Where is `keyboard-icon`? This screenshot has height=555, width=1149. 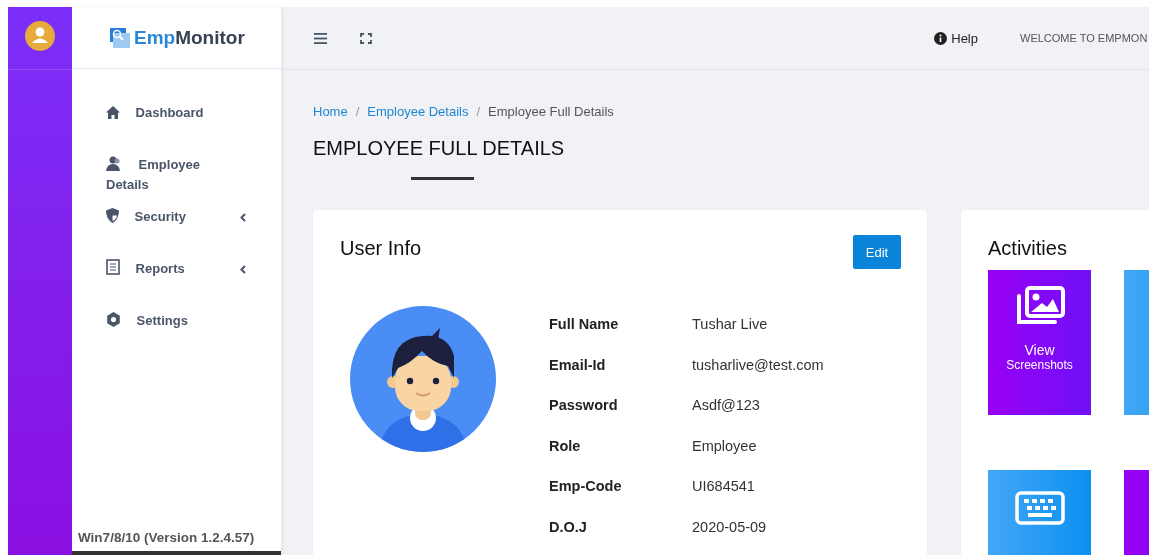
keyboard-icon is located at coordinates (1039, 508).